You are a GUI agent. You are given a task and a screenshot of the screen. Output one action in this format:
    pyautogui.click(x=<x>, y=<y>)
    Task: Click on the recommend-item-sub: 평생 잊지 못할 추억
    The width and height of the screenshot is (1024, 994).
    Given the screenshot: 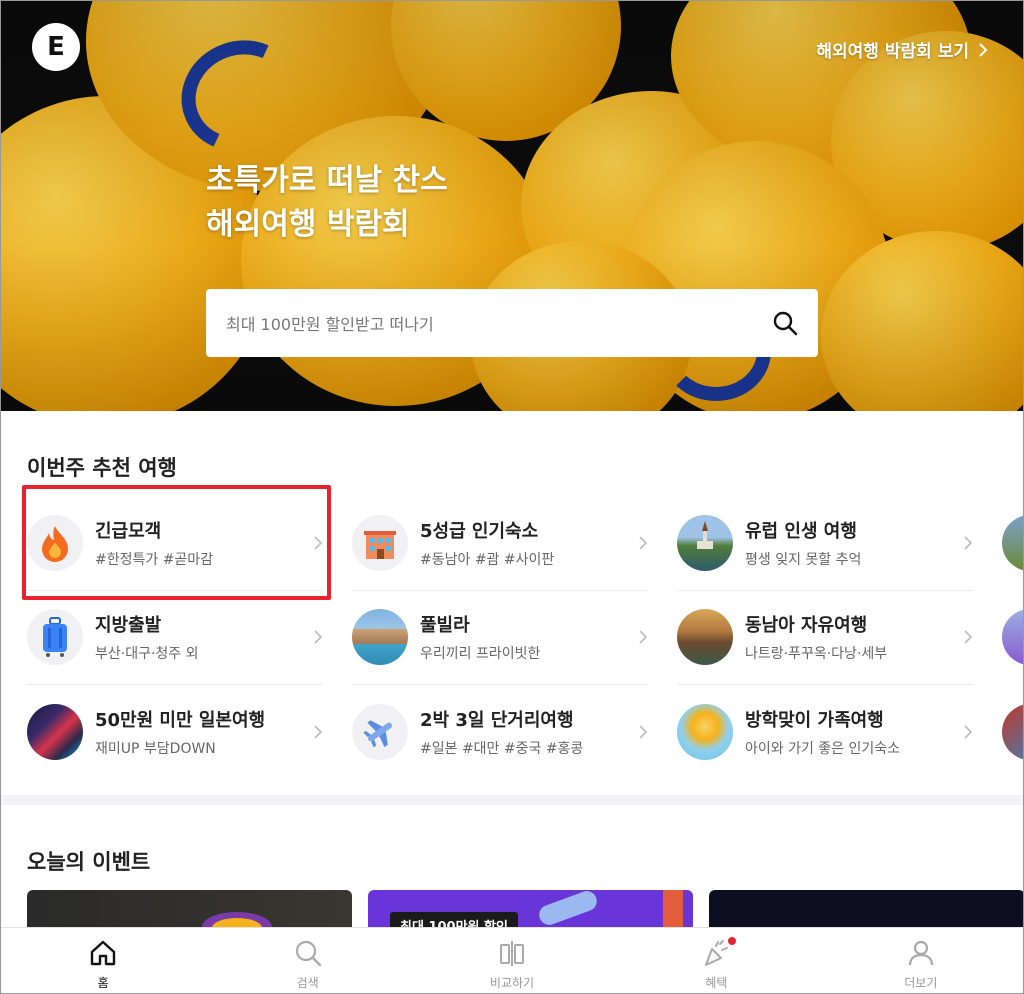 What is the action you would take?
    pyautogui.click(x=803, y=560)
    